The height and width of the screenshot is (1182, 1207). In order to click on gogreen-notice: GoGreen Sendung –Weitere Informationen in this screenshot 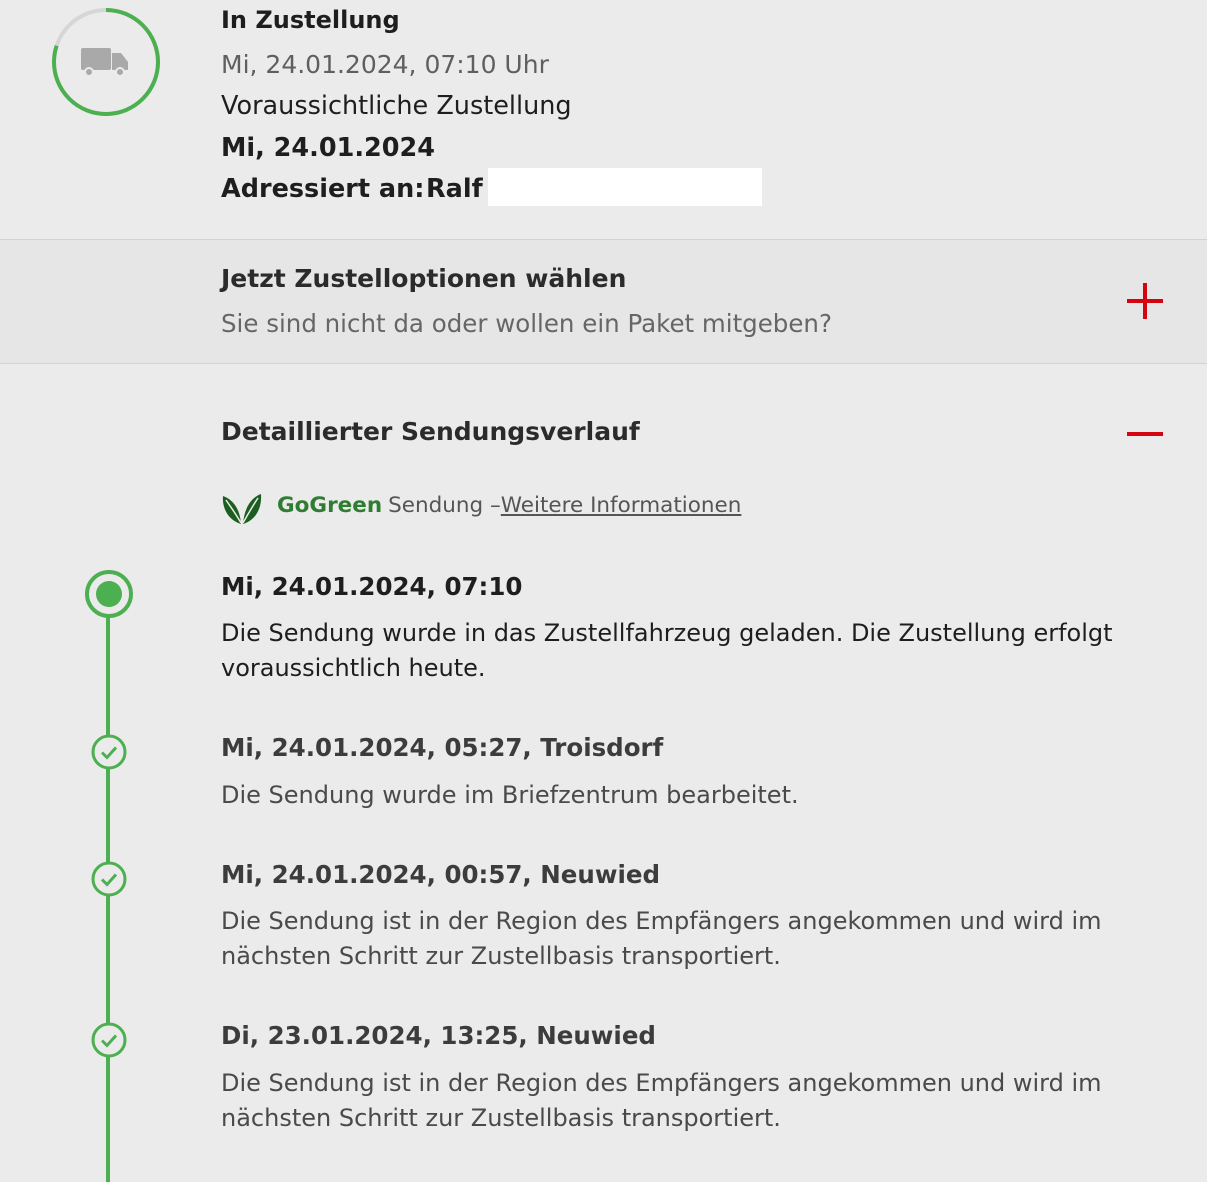, I will do `click(509, 505)`.